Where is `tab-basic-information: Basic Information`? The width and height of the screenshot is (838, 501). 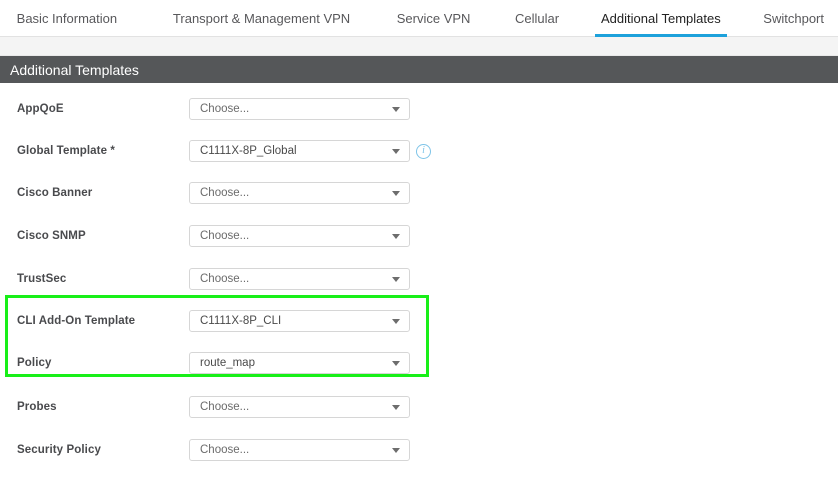
tab-basic-information: Basic Information is located at coordinates (67, 18).